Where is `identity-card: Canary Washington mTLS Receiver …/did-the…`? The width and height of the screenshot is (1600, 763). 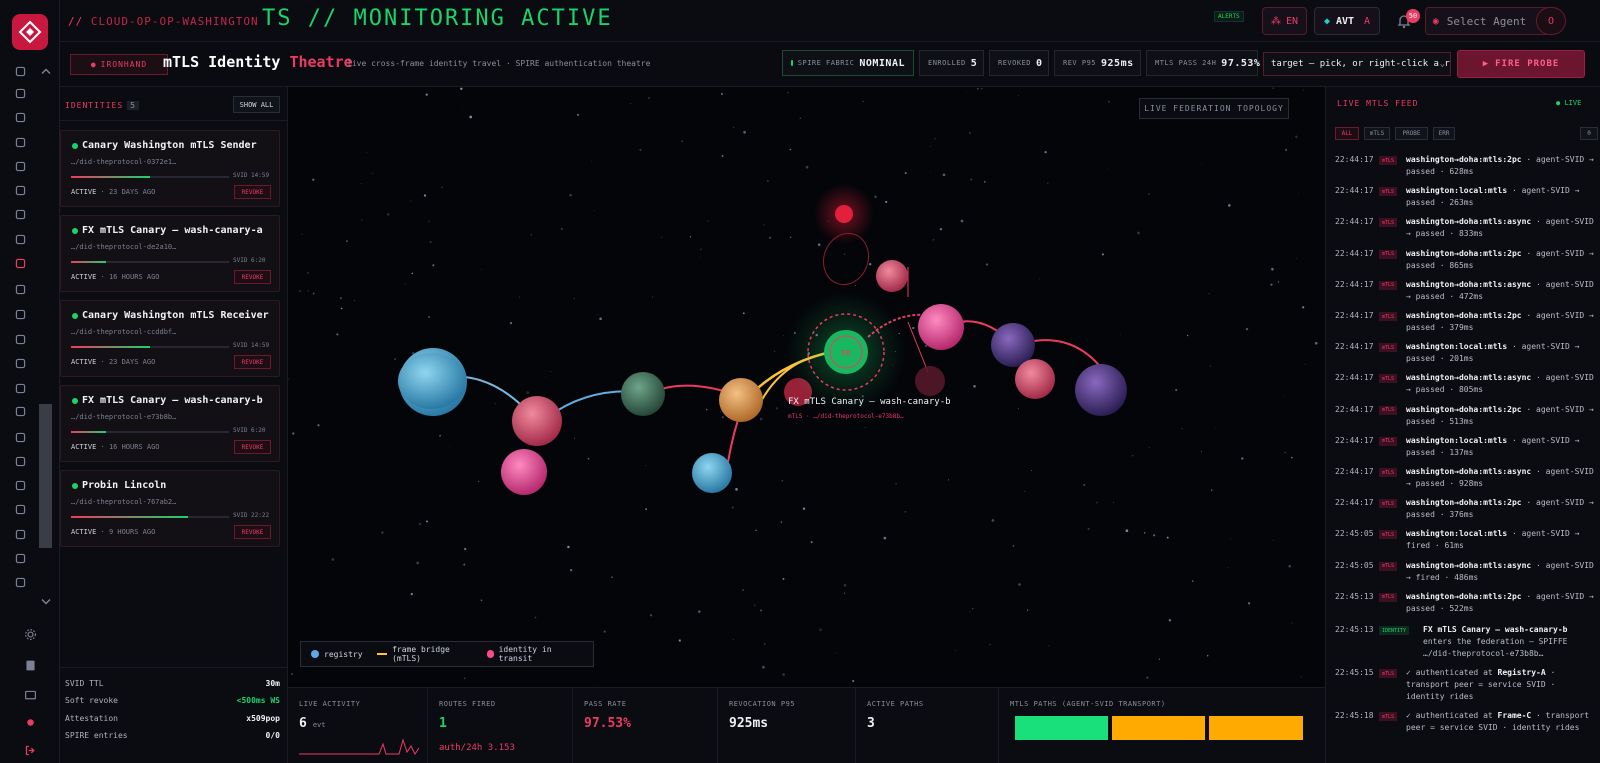 identity-card: Canary Washington mTLS Receiver …/did-the… is located at coordinates (170, 338).